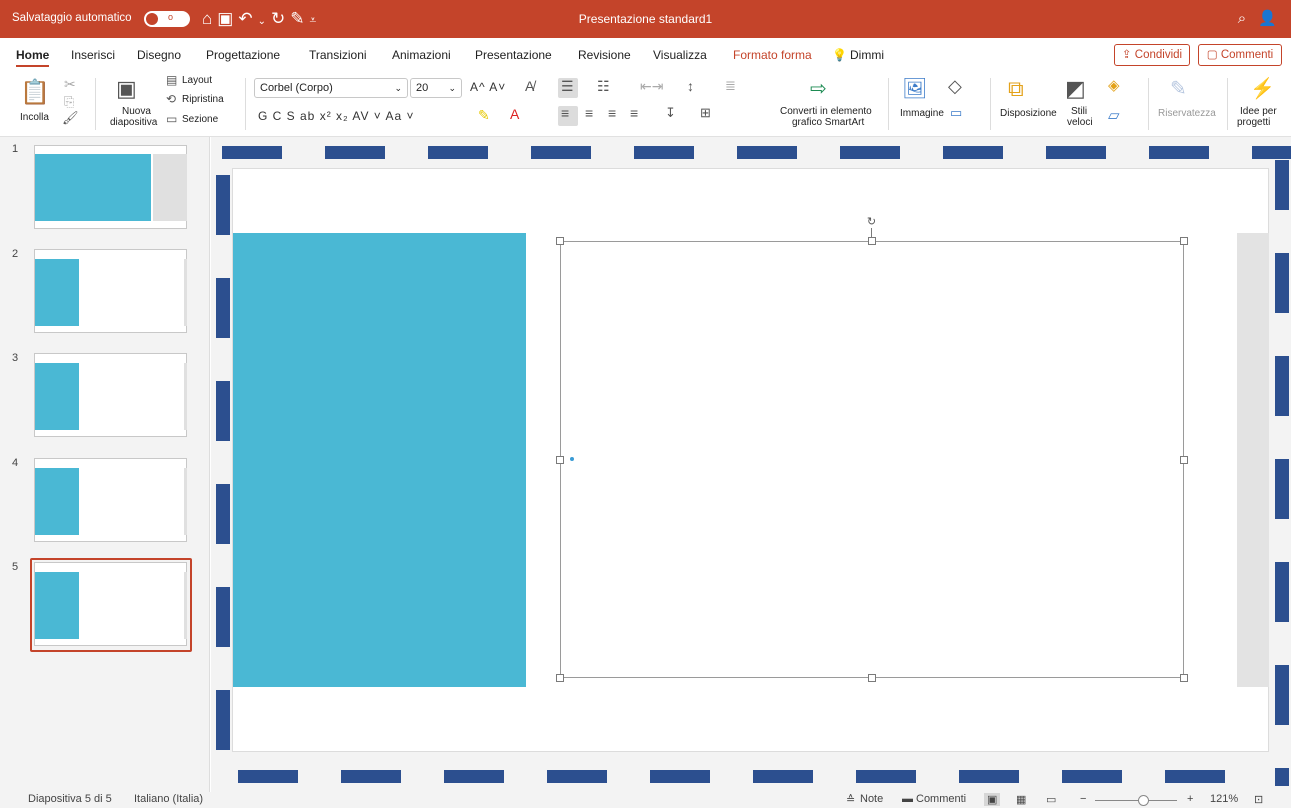 This screenshot has height=808, width=1291. I want to click on fill-color-icon: ◈, so click(1114, 85).